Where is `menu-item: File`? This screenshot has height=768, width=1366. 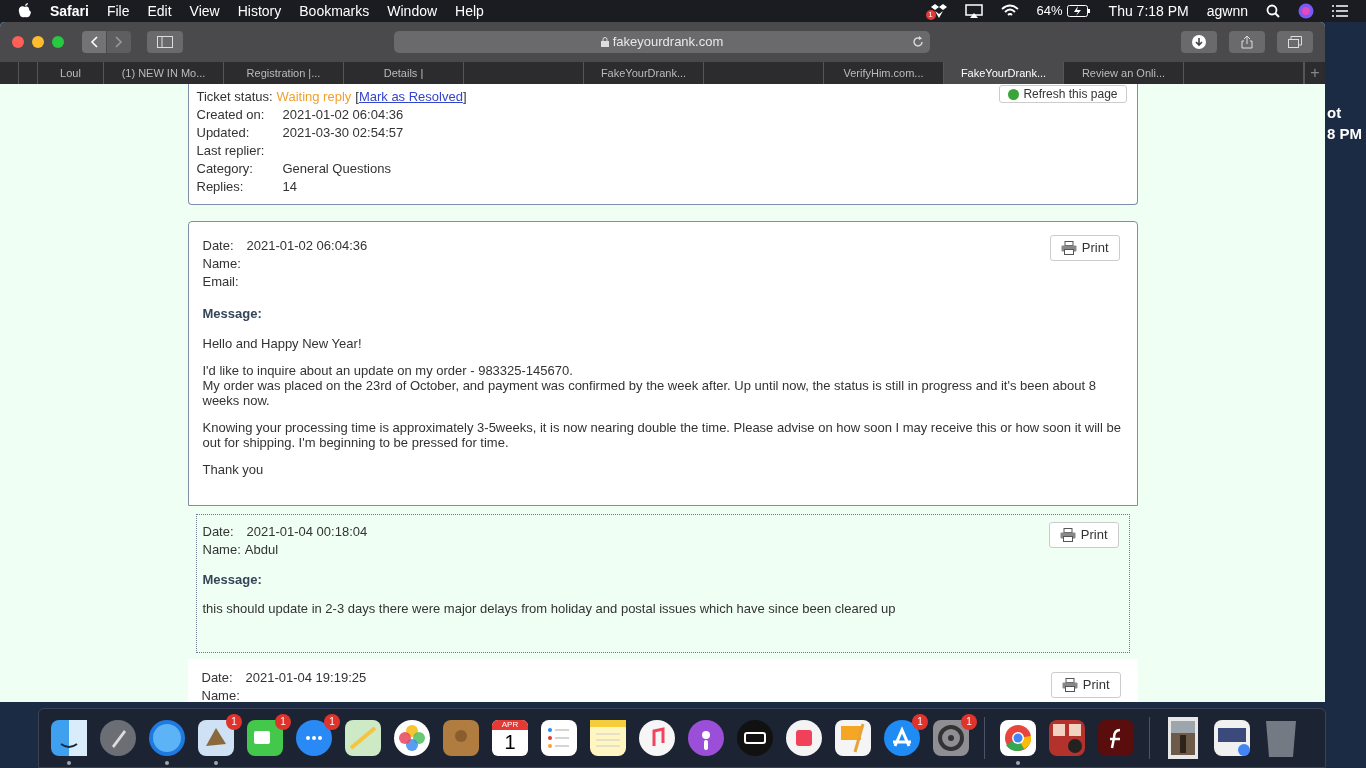
menu-item: File is located at coordinates (118, 11).